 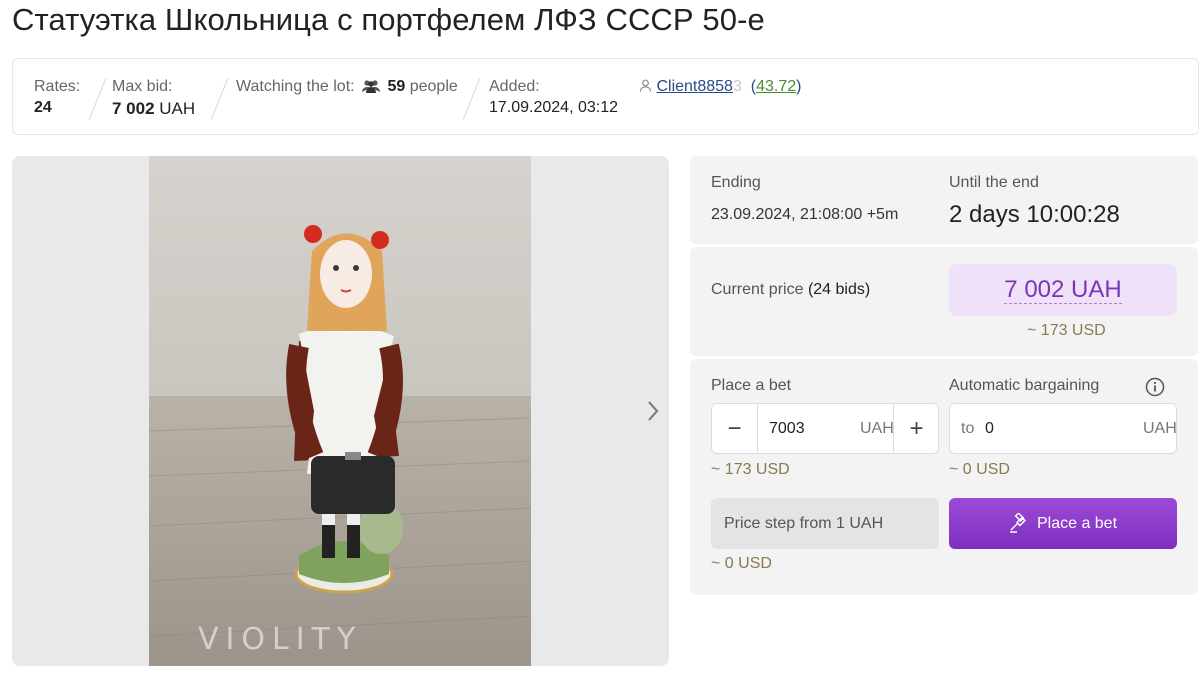 What do you see at coordinates (280, 639) in the screenshot?
I see `watermark: VIOLITY` at bounding box center [280, 639].